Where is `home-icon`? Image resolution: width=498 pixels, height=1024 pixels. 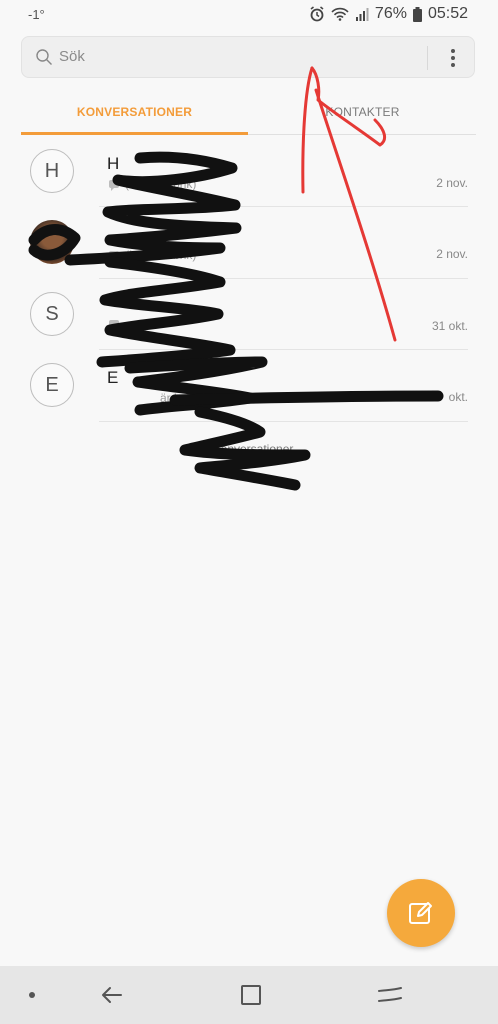 home-icon is located at coordinates (390, 995).